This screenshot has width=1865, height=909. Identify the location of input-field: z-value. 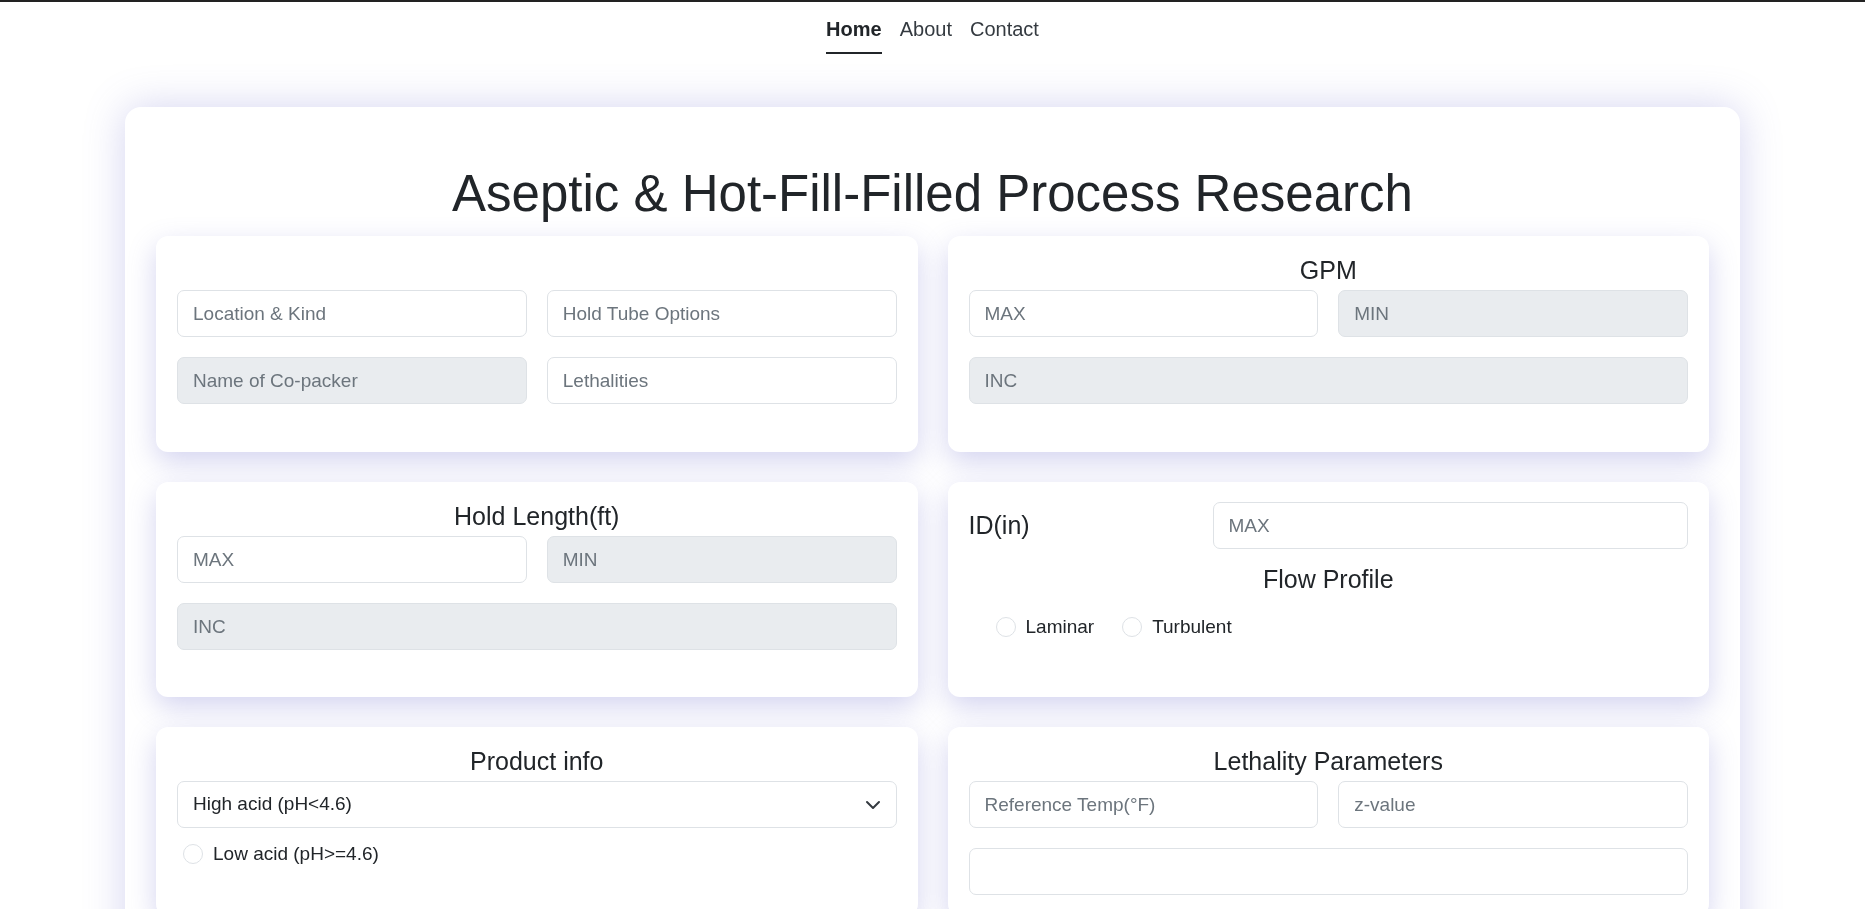
(1513, 804).